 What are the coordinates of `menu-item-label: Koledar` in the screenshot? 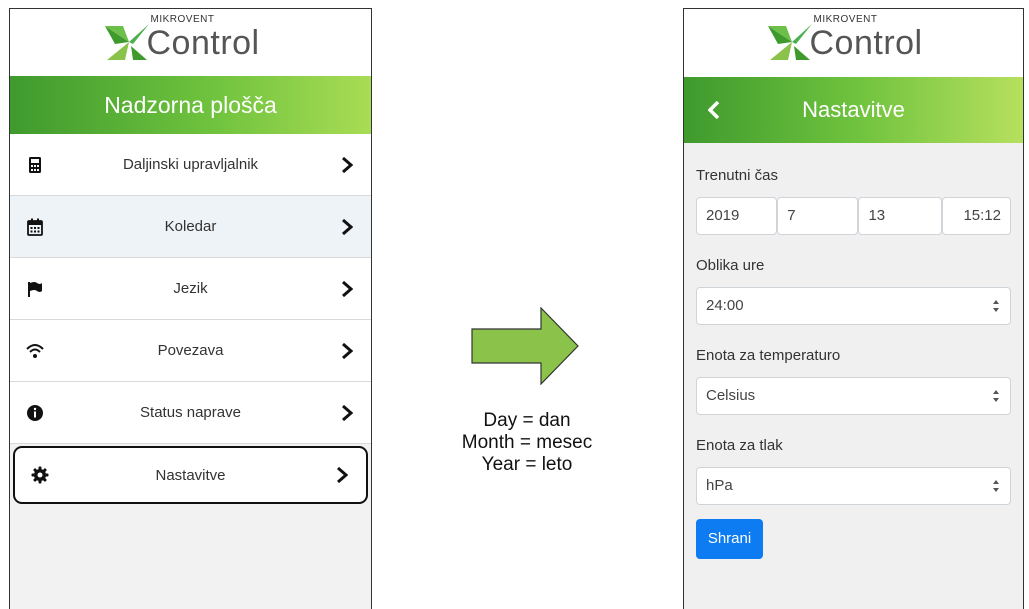 It's located at (190, 226).